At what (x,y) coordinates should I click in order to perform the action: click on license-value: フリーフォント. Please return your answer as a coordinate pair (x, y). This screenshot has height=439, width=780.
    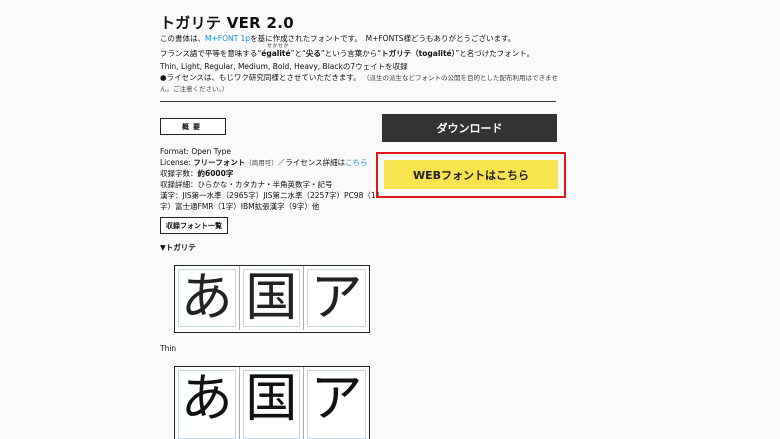
    Looking at the image, I should click on (219, 162).